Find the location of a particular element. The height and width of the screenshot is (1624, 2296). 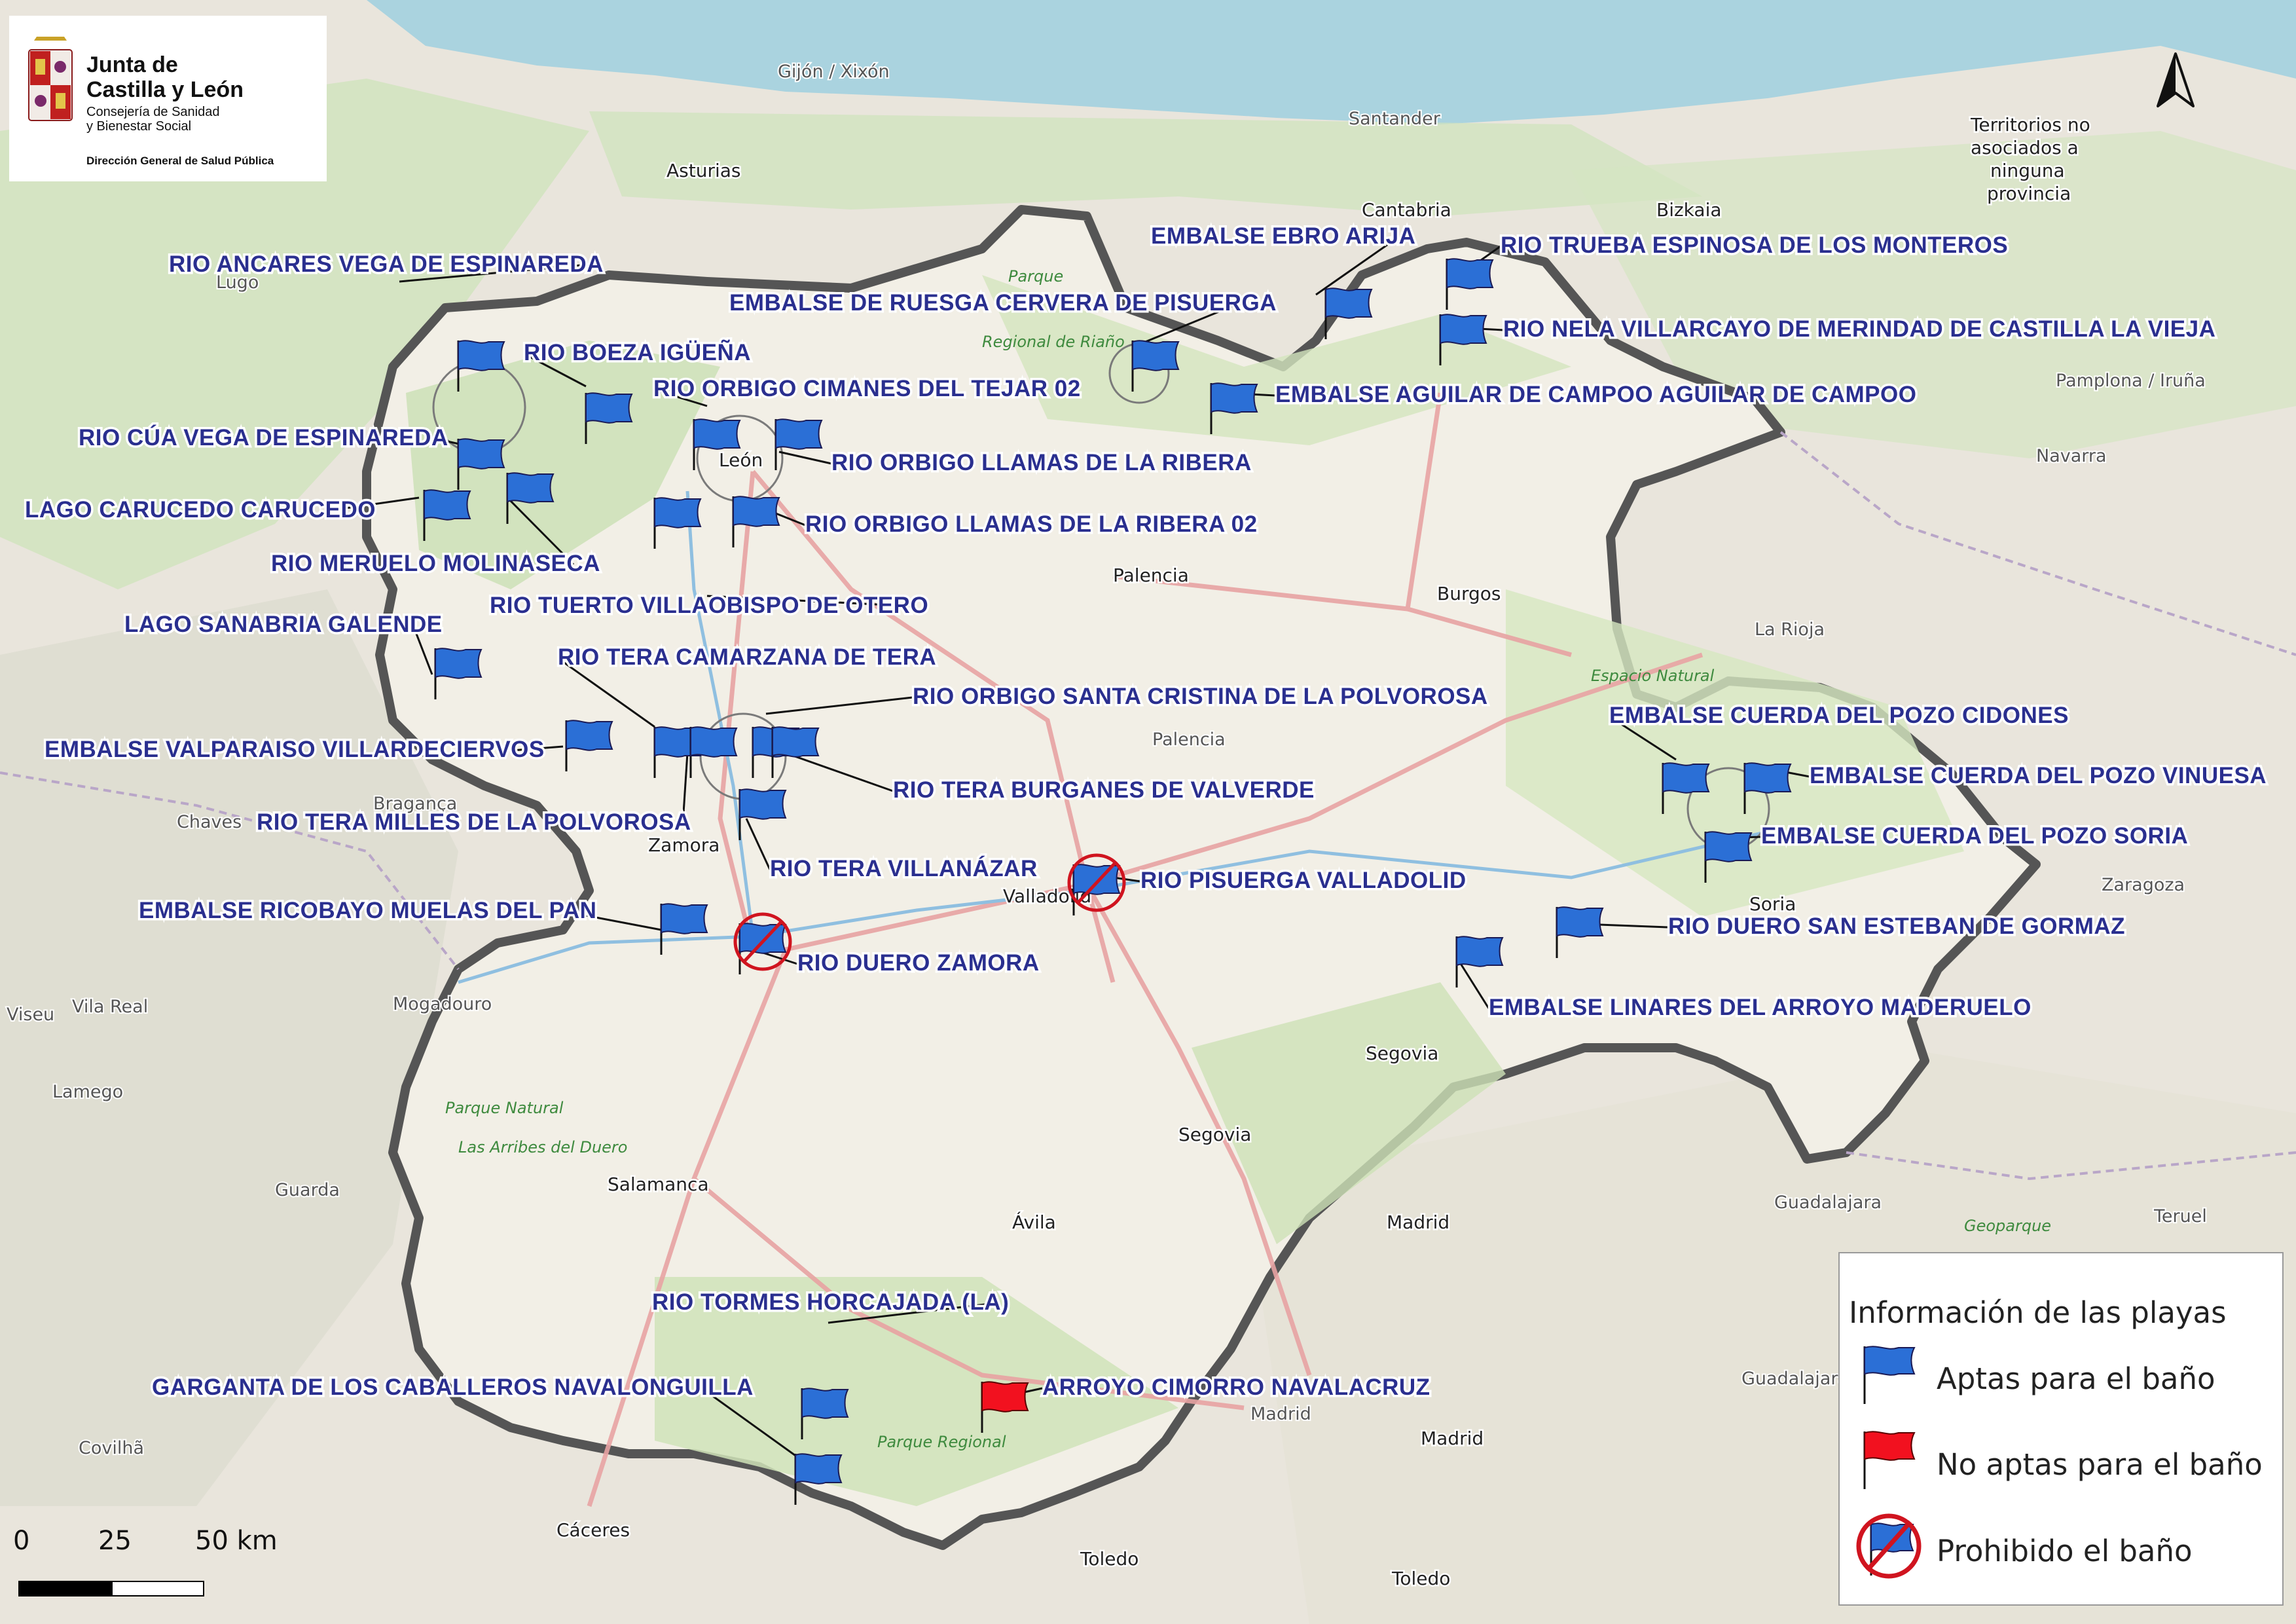

scale-bar: 0 25 50 km is located at coordinates (154, 1568).